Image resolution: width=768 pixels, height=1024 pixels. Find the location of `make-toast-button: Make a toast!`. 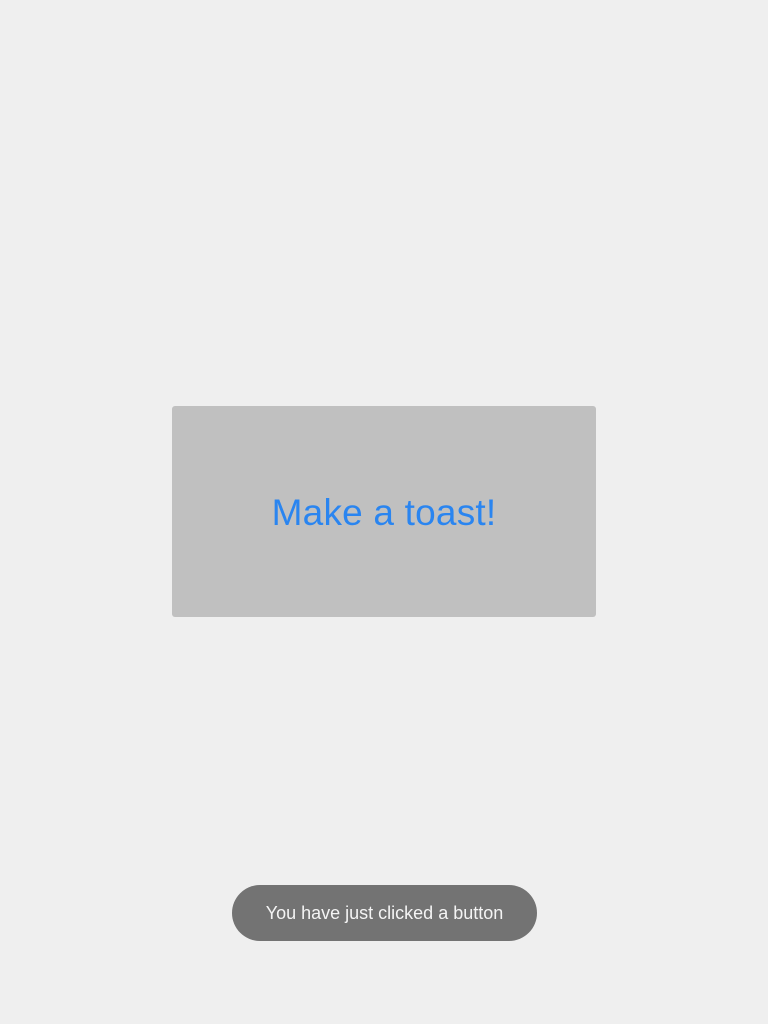

make-toast-button: Make a toast! is located at coordinates (384, 511).